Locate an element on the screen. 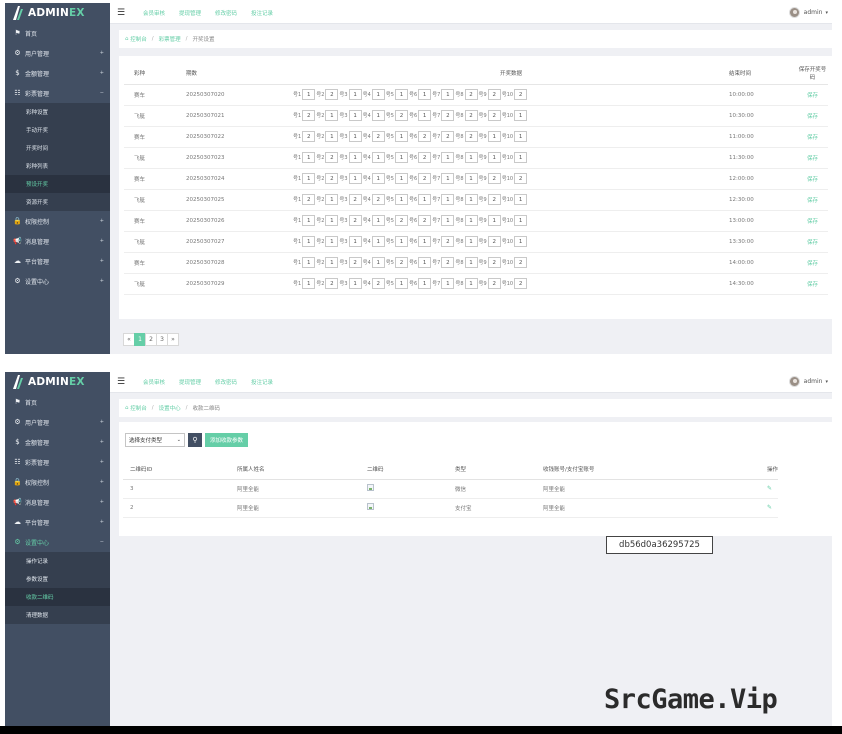 Image resolution: width=842 pixels, height=734 pixels. add-payment-param-button: 添加收款参数 is located at coordinates (227, 440).